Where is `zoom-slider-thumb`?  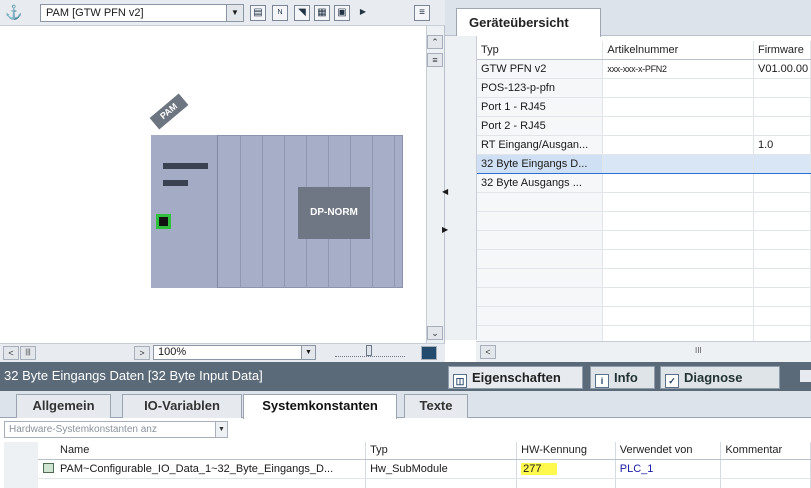
zoom-slider-thumb is located at coordinates (369, 350).